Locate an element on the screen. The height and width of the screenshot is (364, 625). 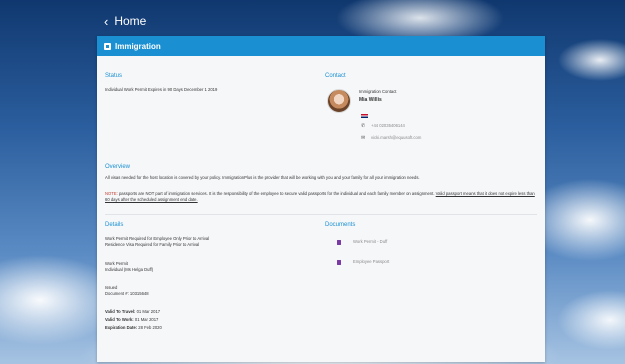
card-title: Immigration is located at coordinates (138, 46).